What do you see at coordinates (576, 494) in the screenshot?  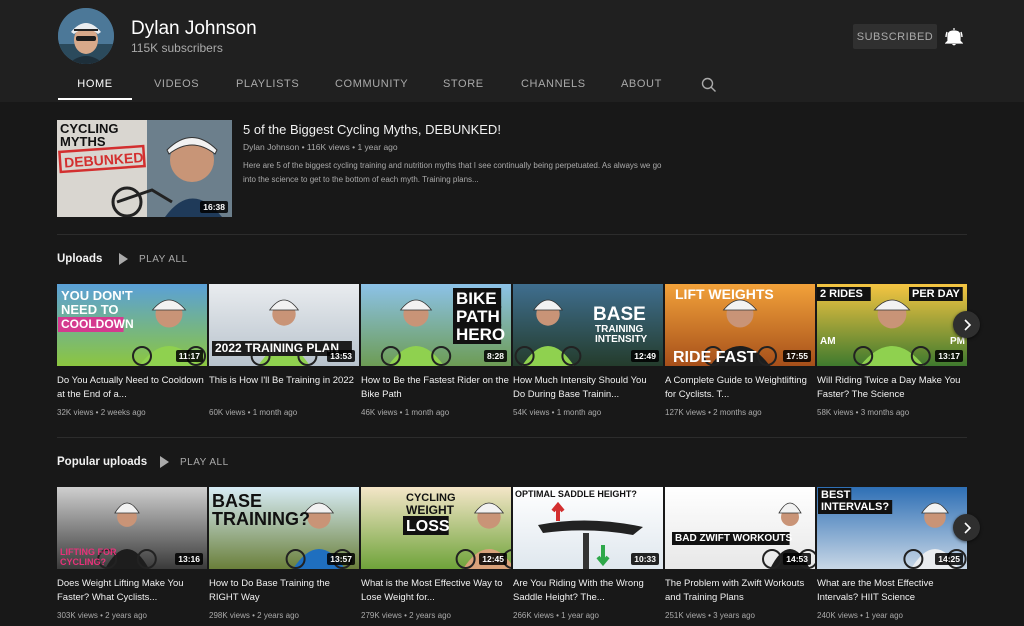 I see `thumbnail-text: OPTIMAL SADDLE HEIGHT?` at bounding box center [576, 494].